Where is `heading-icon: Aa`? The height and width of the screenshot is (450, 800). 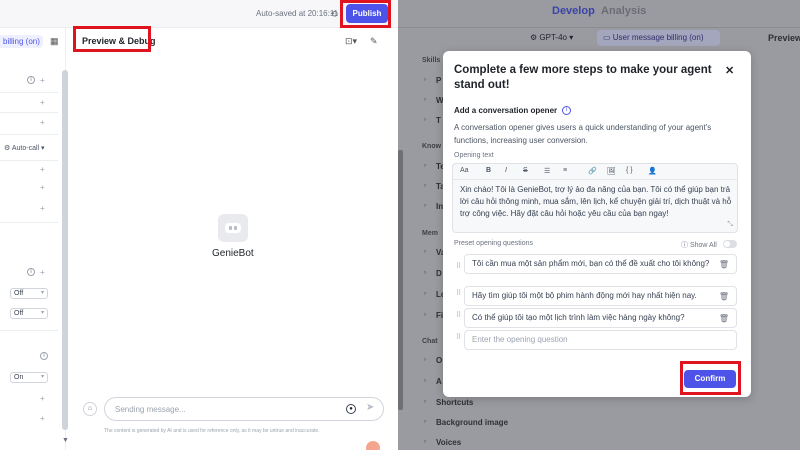
heading-icon: Aa is located at coordinates (464, 170).